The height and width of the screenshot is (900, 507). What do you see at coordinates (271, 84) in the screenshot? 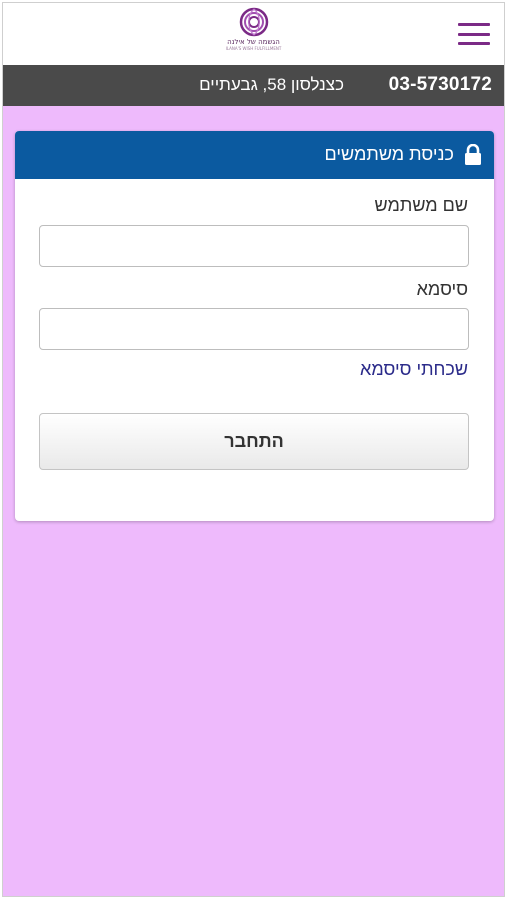
I see `address-text: כצנלסון 58, גבעתיים` at bounding box center [271, 84].